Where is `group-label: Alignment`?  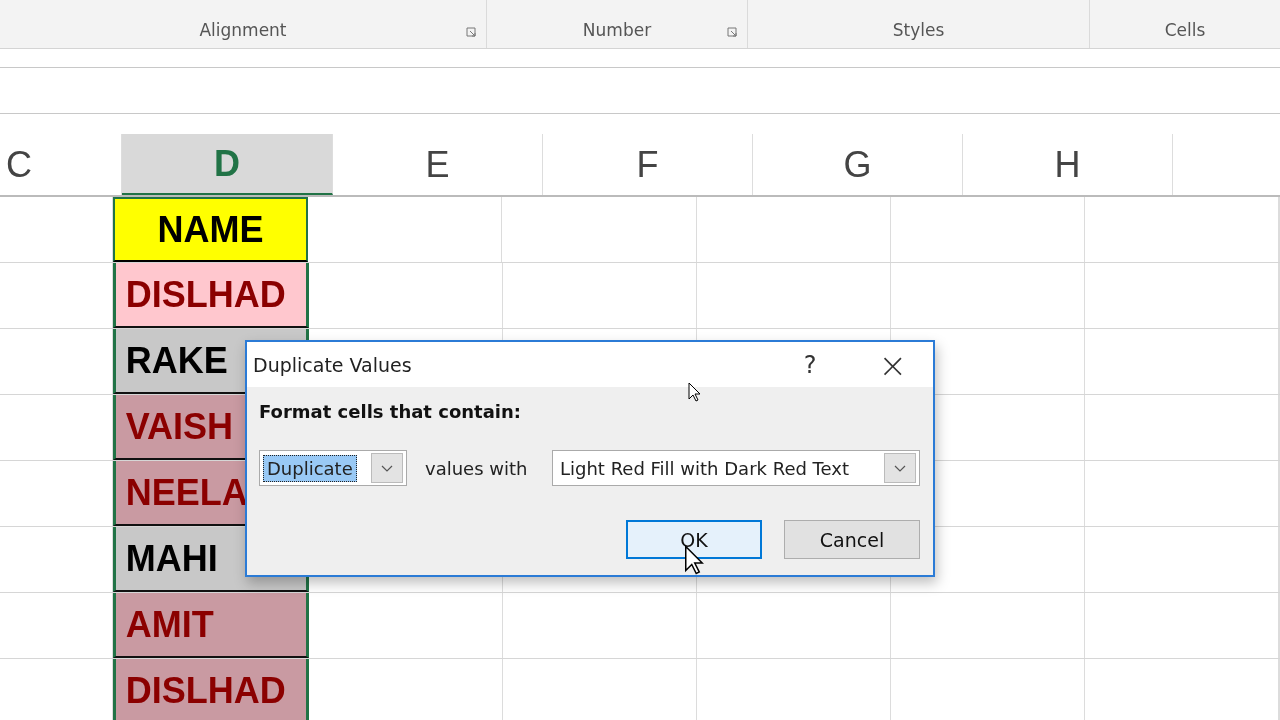 group-label: Alignment is located at coordinates (243, 30).